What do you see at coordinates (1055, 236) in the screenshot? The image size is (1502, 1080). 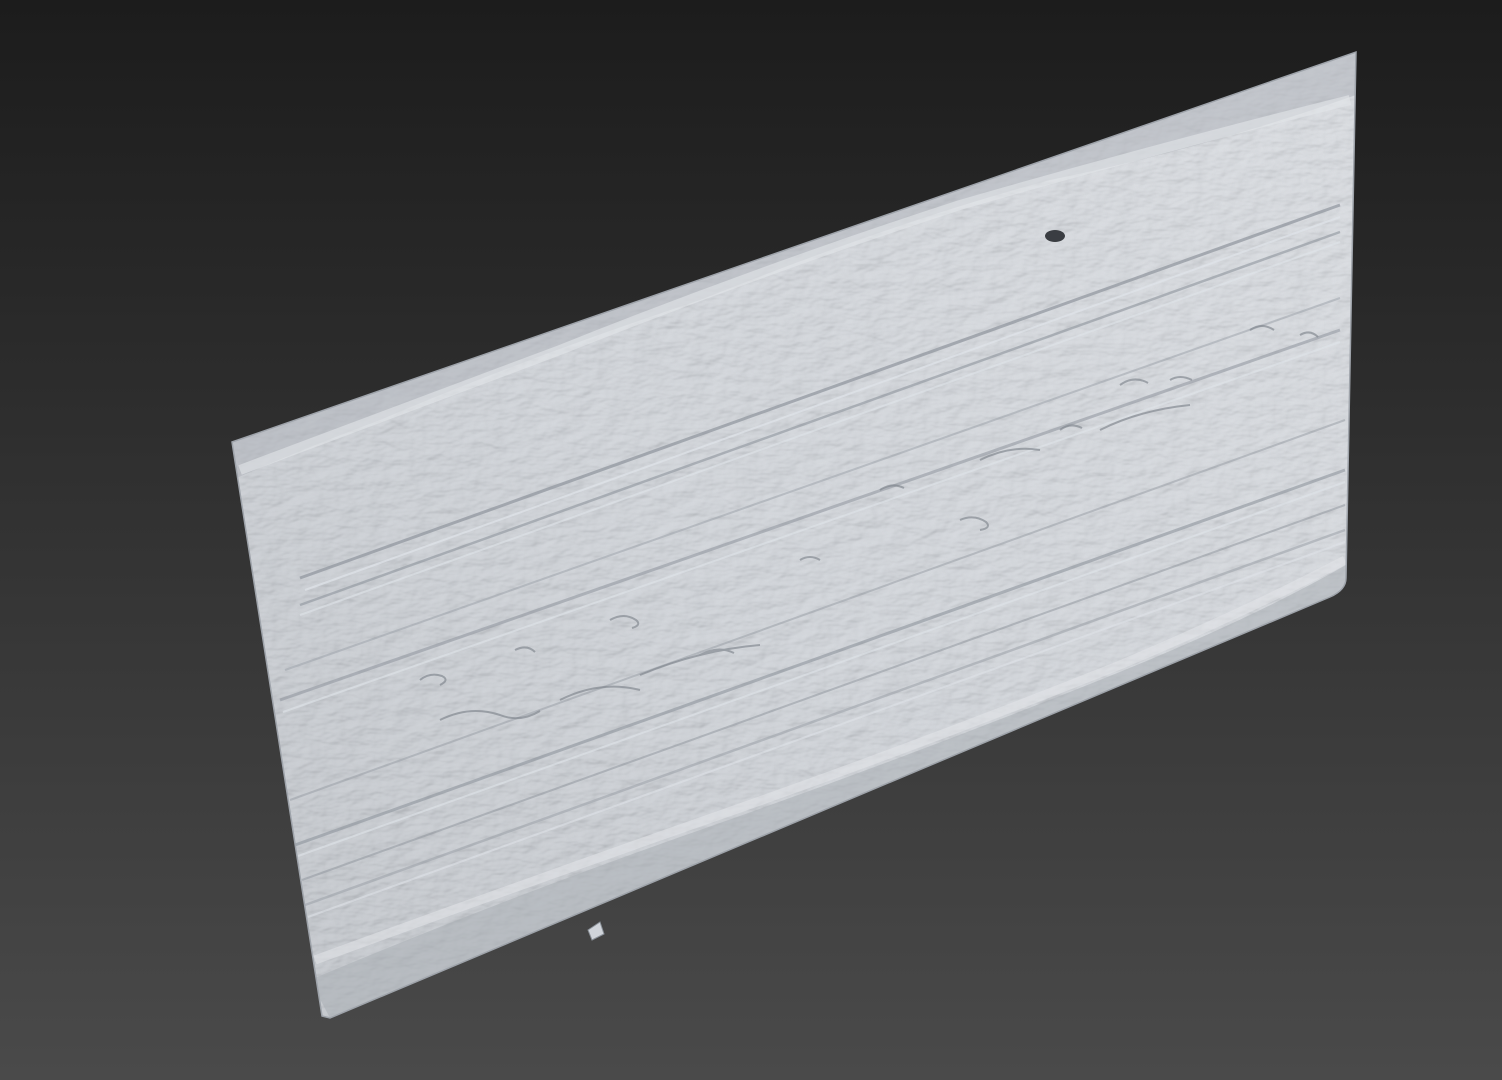 I see `surface-hole` at bounding box center [1055, 236].